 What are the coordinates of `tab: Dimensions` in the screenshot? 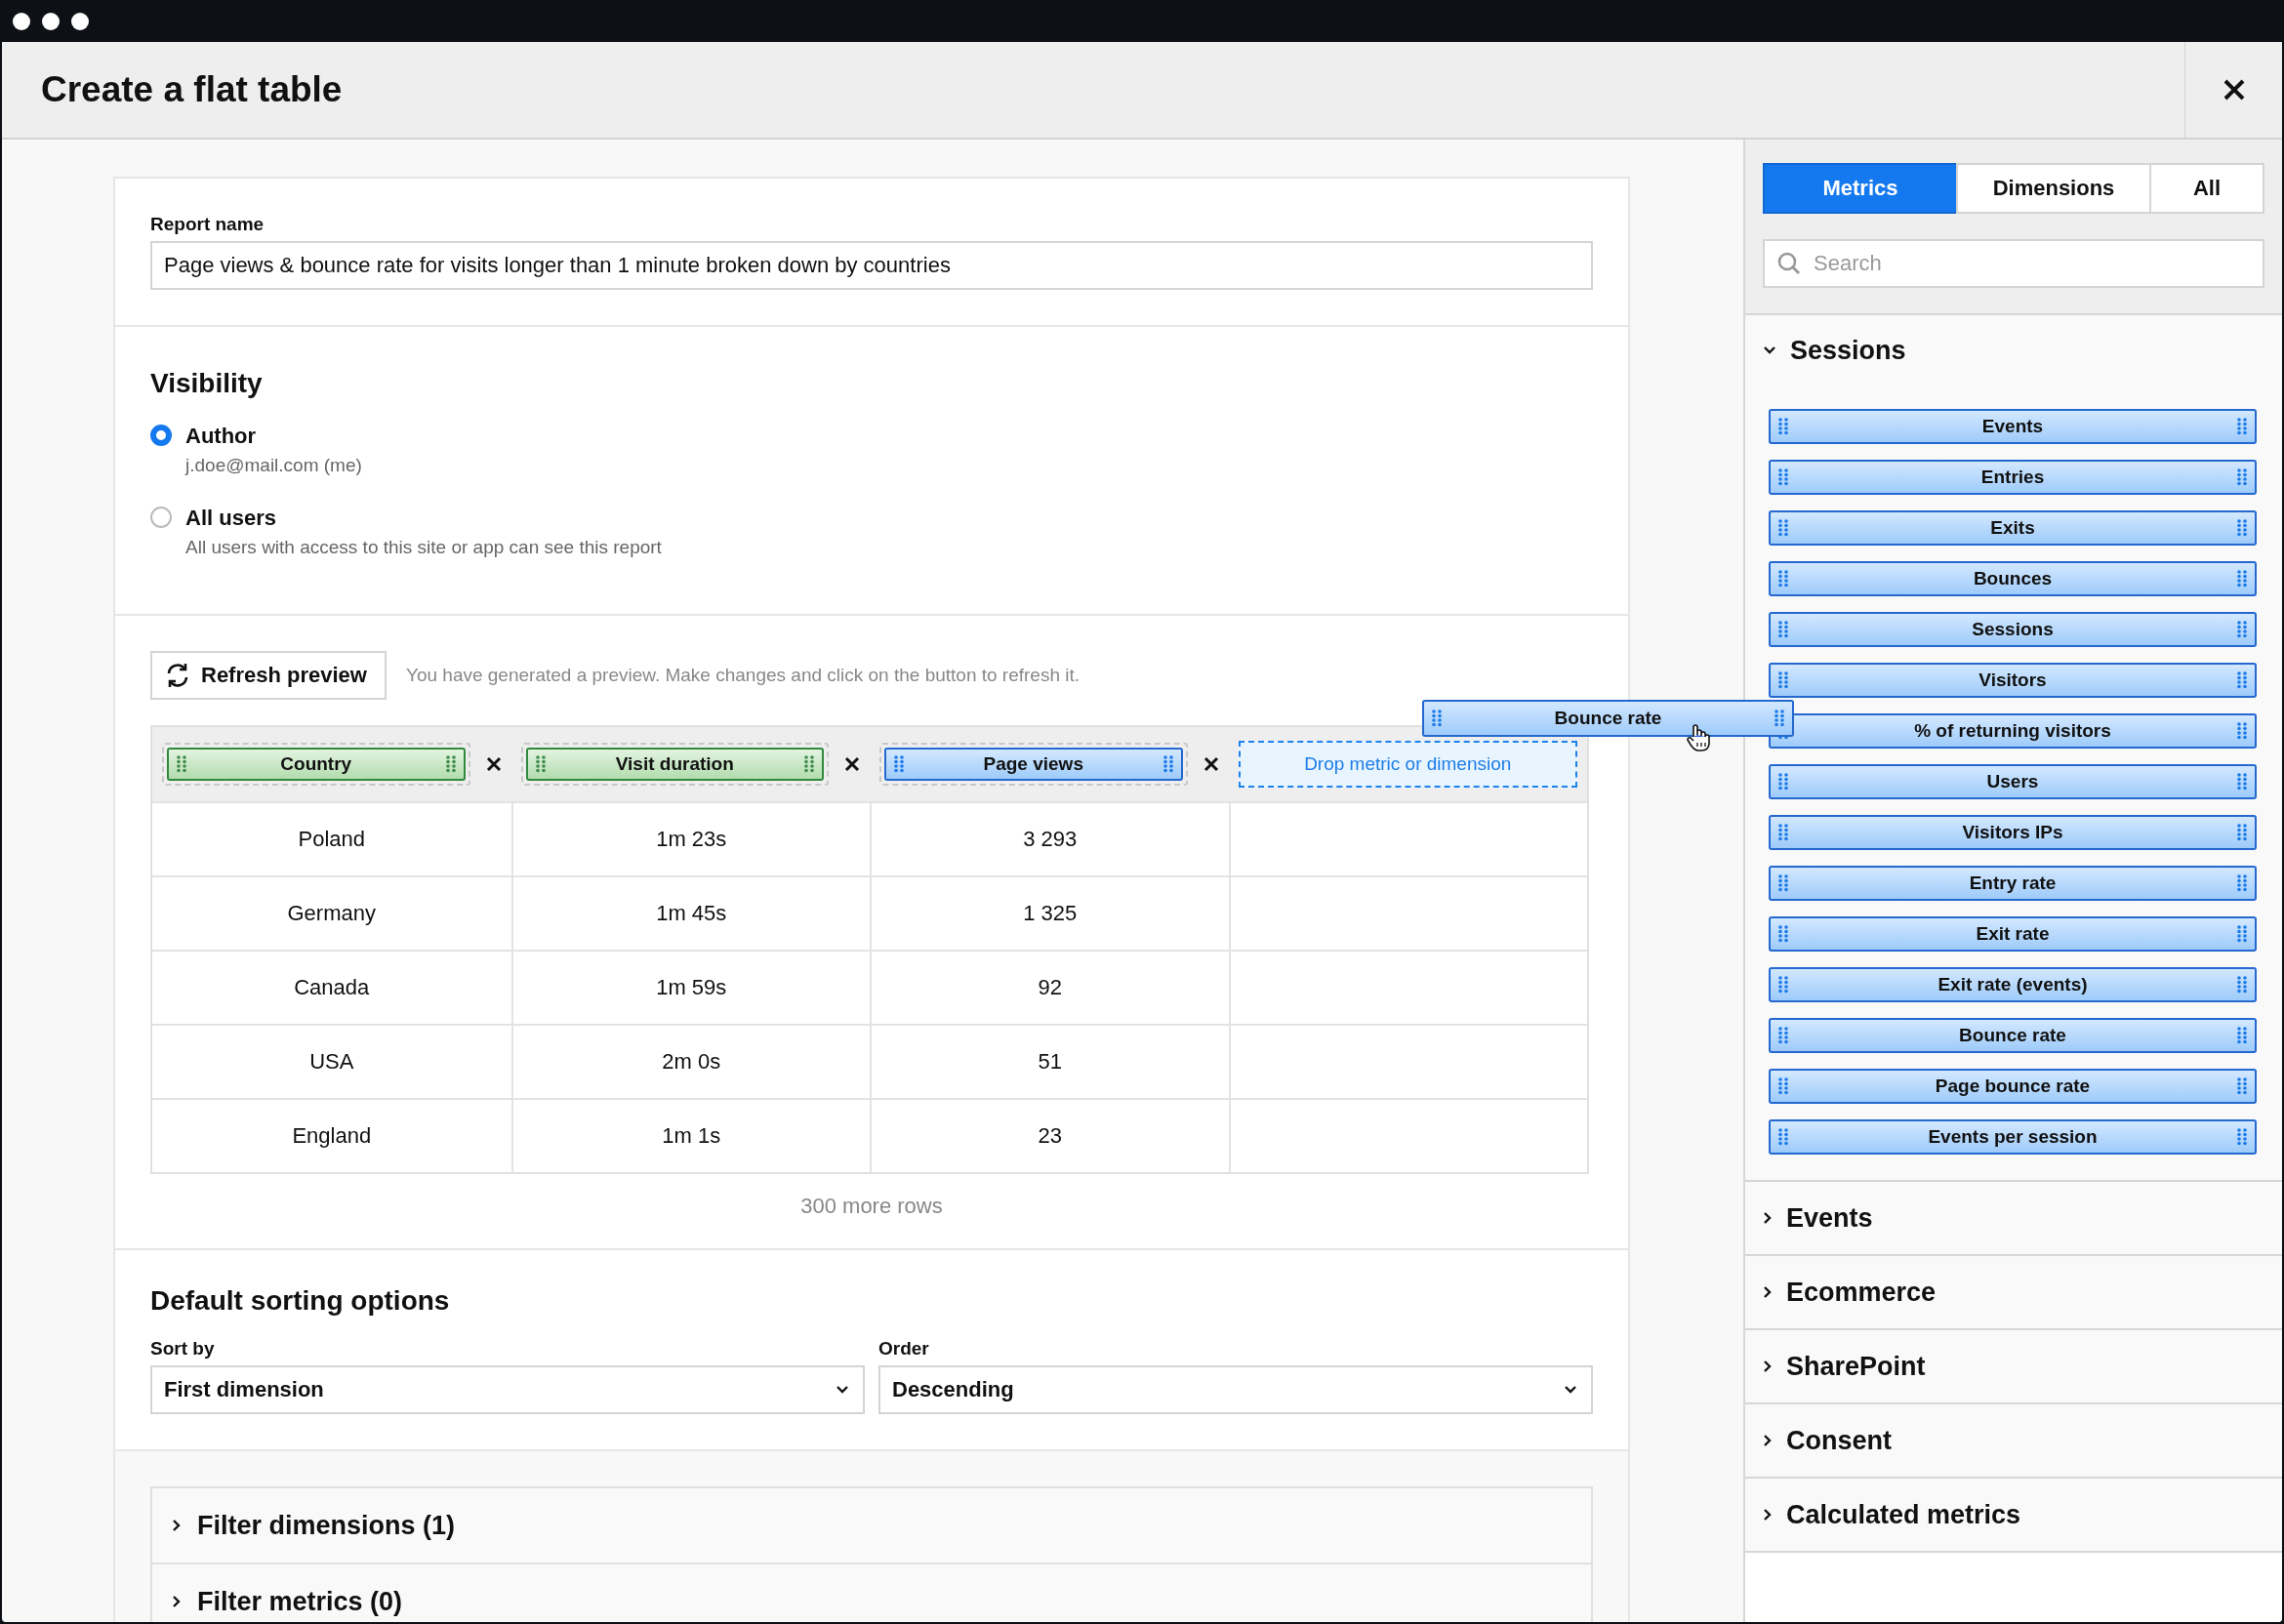 It's located at (2053, 189).